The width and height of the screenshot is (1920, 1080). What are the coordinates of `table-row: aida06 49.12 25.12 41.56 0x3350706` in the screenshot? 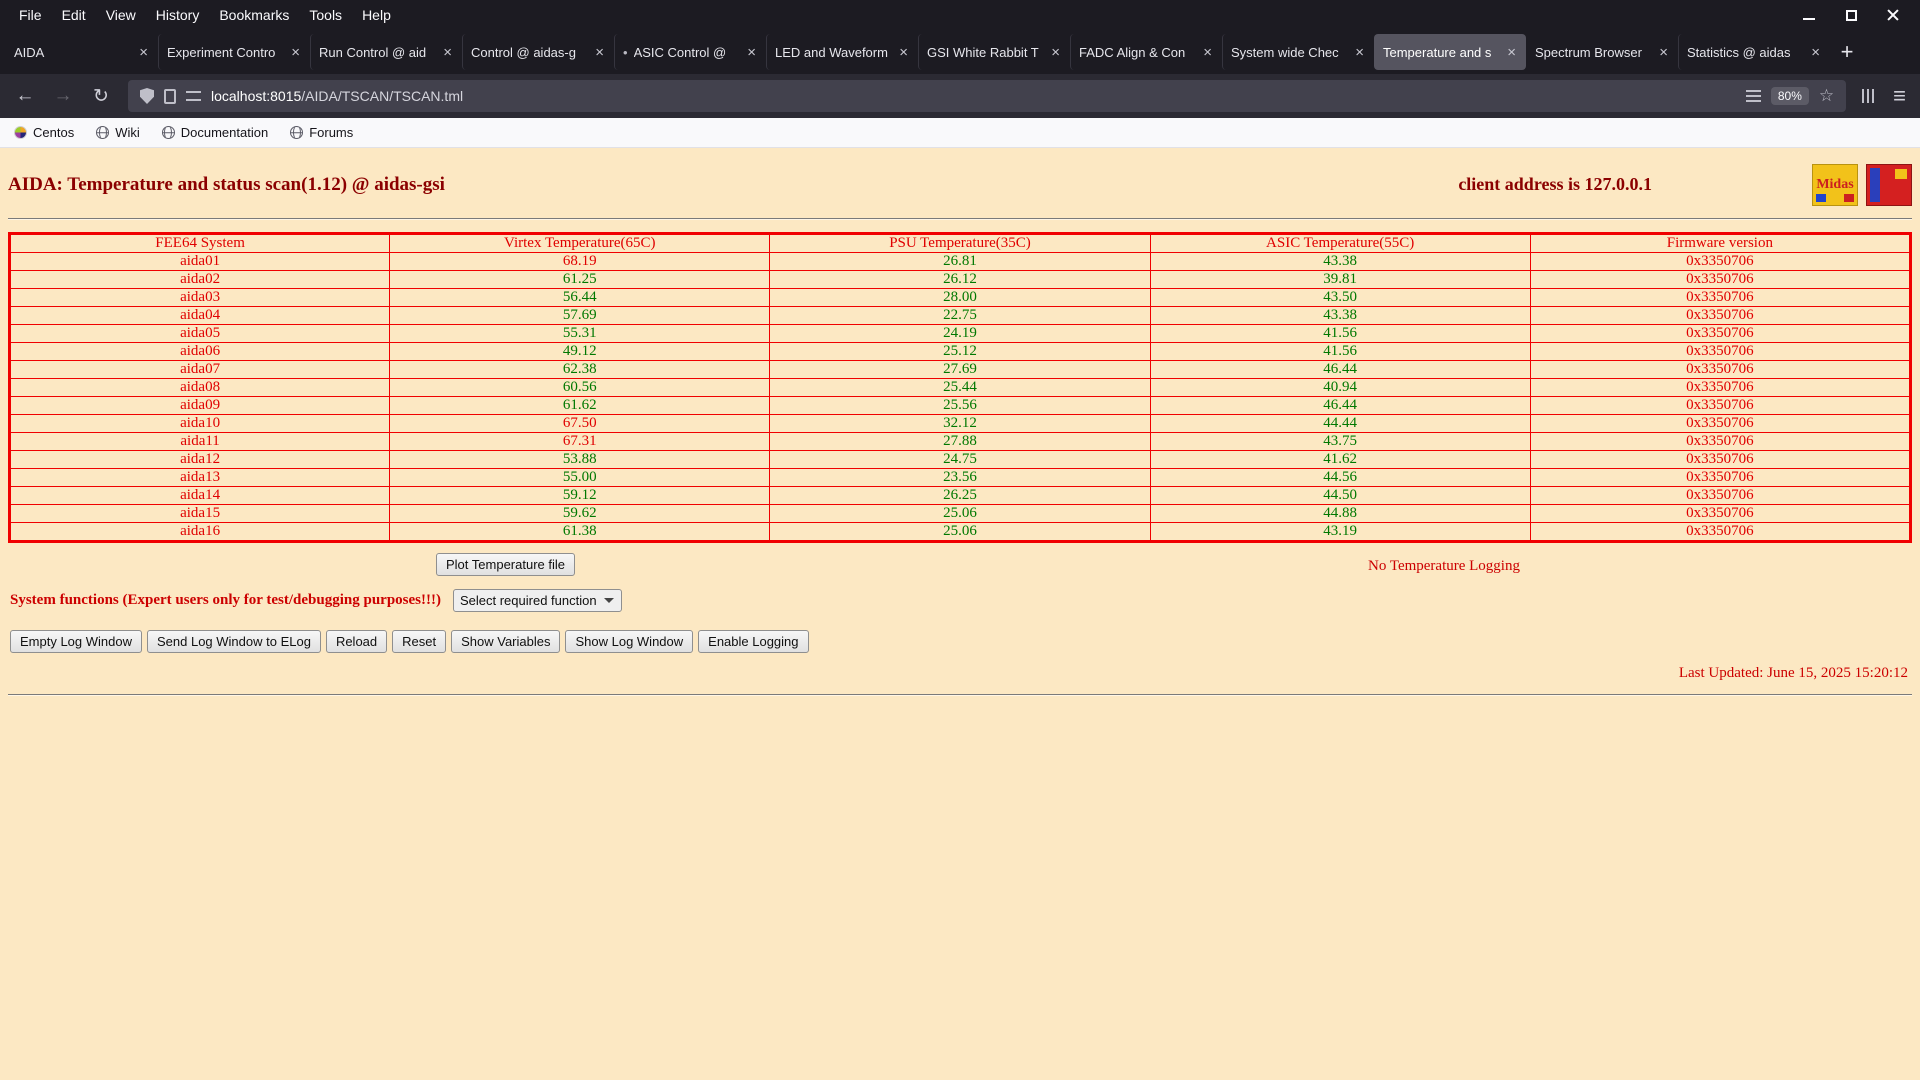 It's located at (960, 351).